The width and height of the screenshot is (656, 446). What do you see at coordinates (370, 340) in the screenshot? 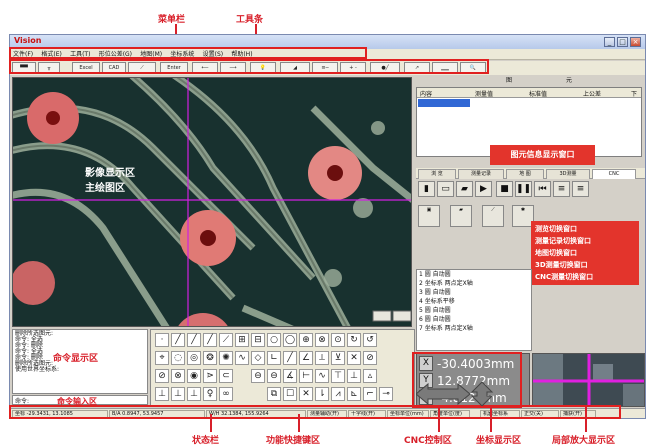
I see `arc2-icon: ↺` at bounding box center [370, 340].